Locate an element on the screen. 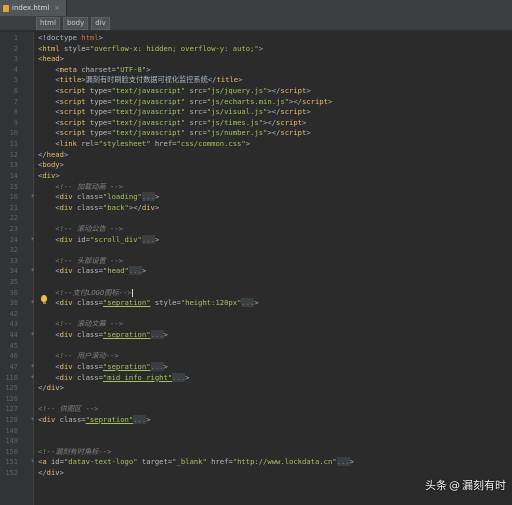 The height and width of the screenshot is (505, 512). breadcrumb-div: div is located at coordinates (100, 23).